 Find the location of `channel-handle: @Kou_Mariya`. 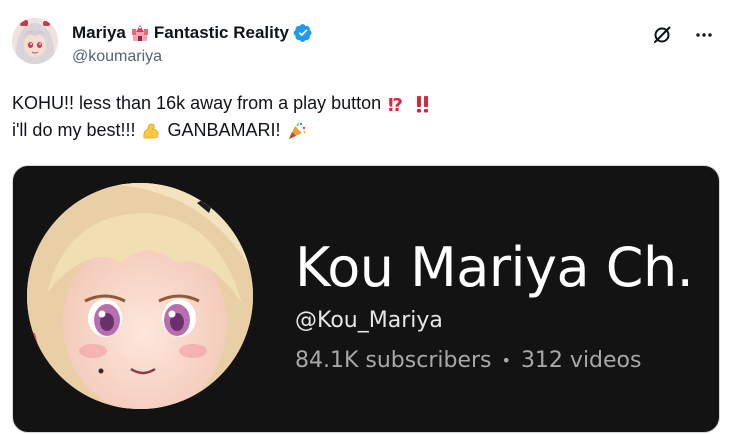

channel-handle: @Kou_Mariya is located at coordinates (369, 320).